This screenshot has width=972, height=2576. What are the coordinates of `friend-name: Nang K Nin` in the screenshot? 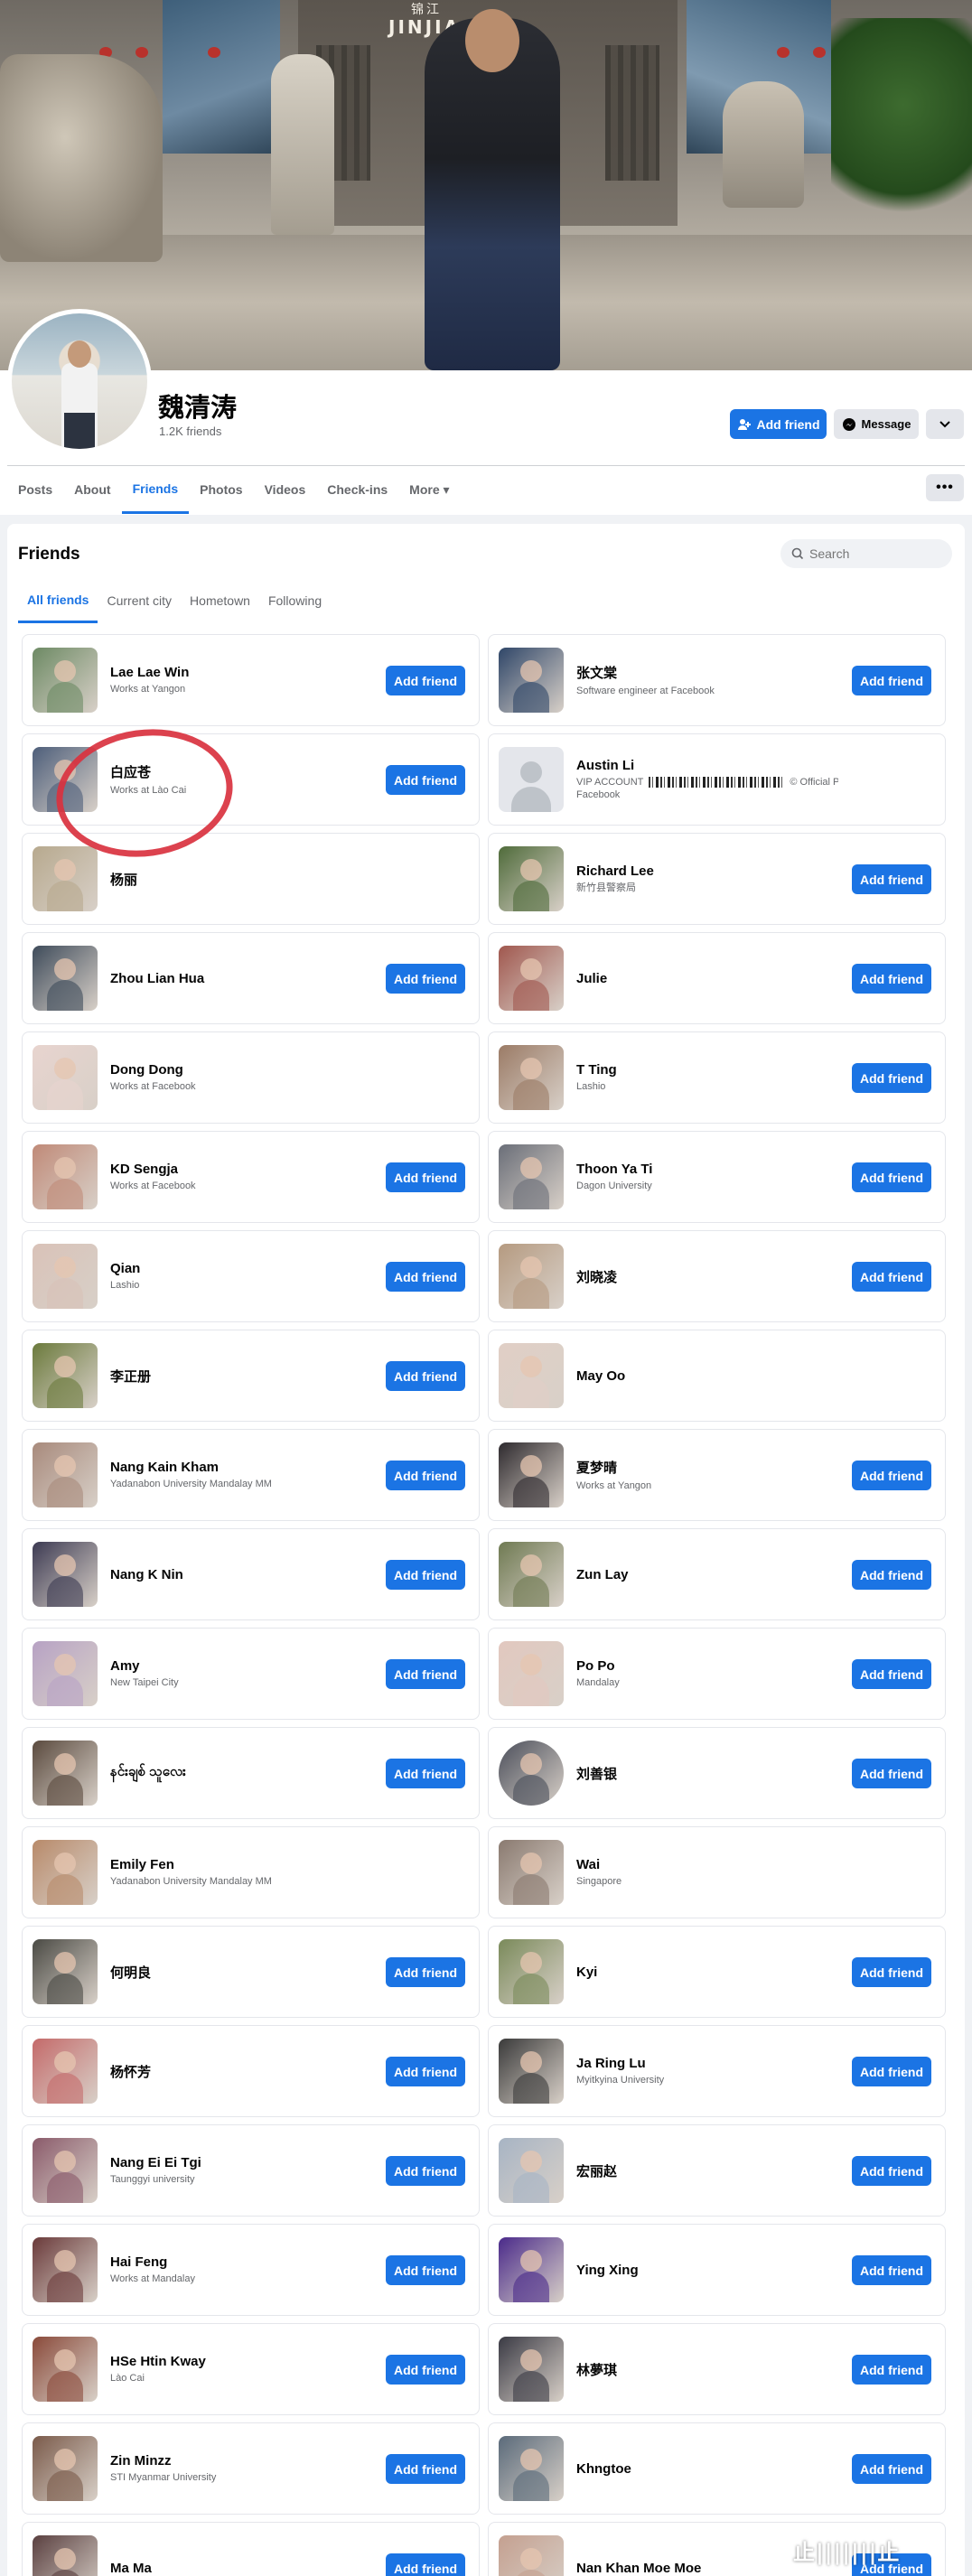 It's located at (241, 1574).